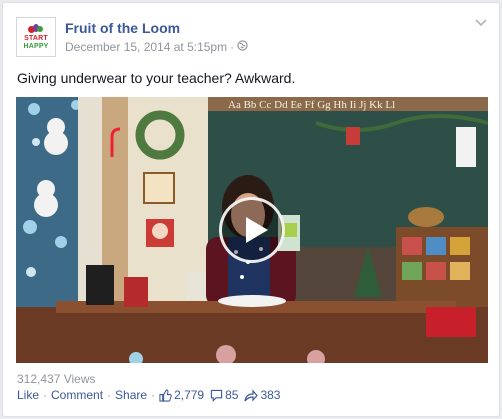 The width and height of the screenshot is (502, 419). I want to click on play-button, so click(252, 230).